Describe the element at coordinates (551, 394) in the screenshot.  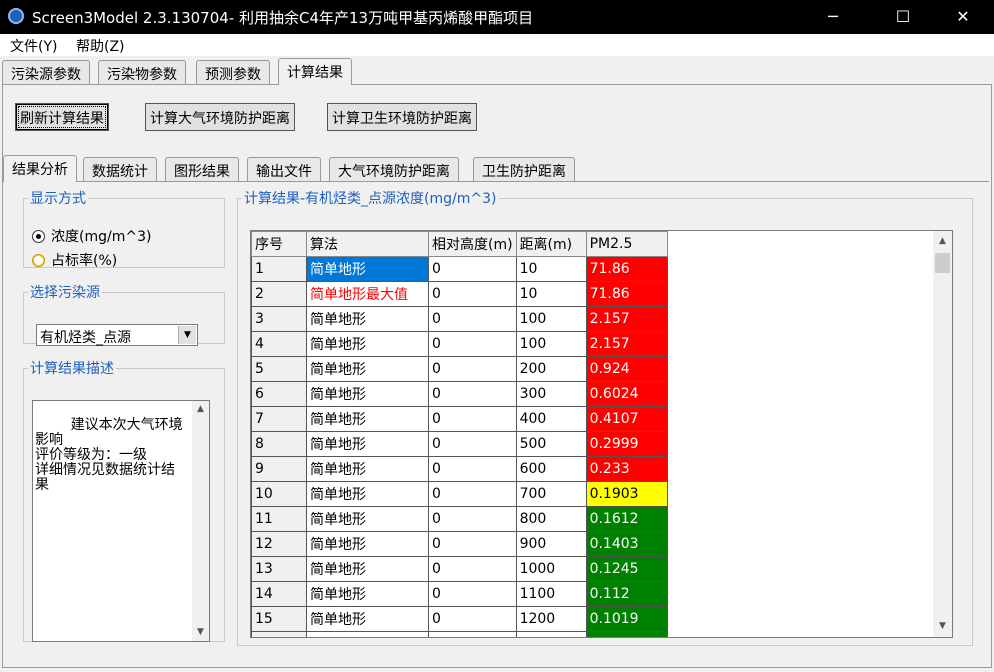
I see `cell-distance: 300` at that location.